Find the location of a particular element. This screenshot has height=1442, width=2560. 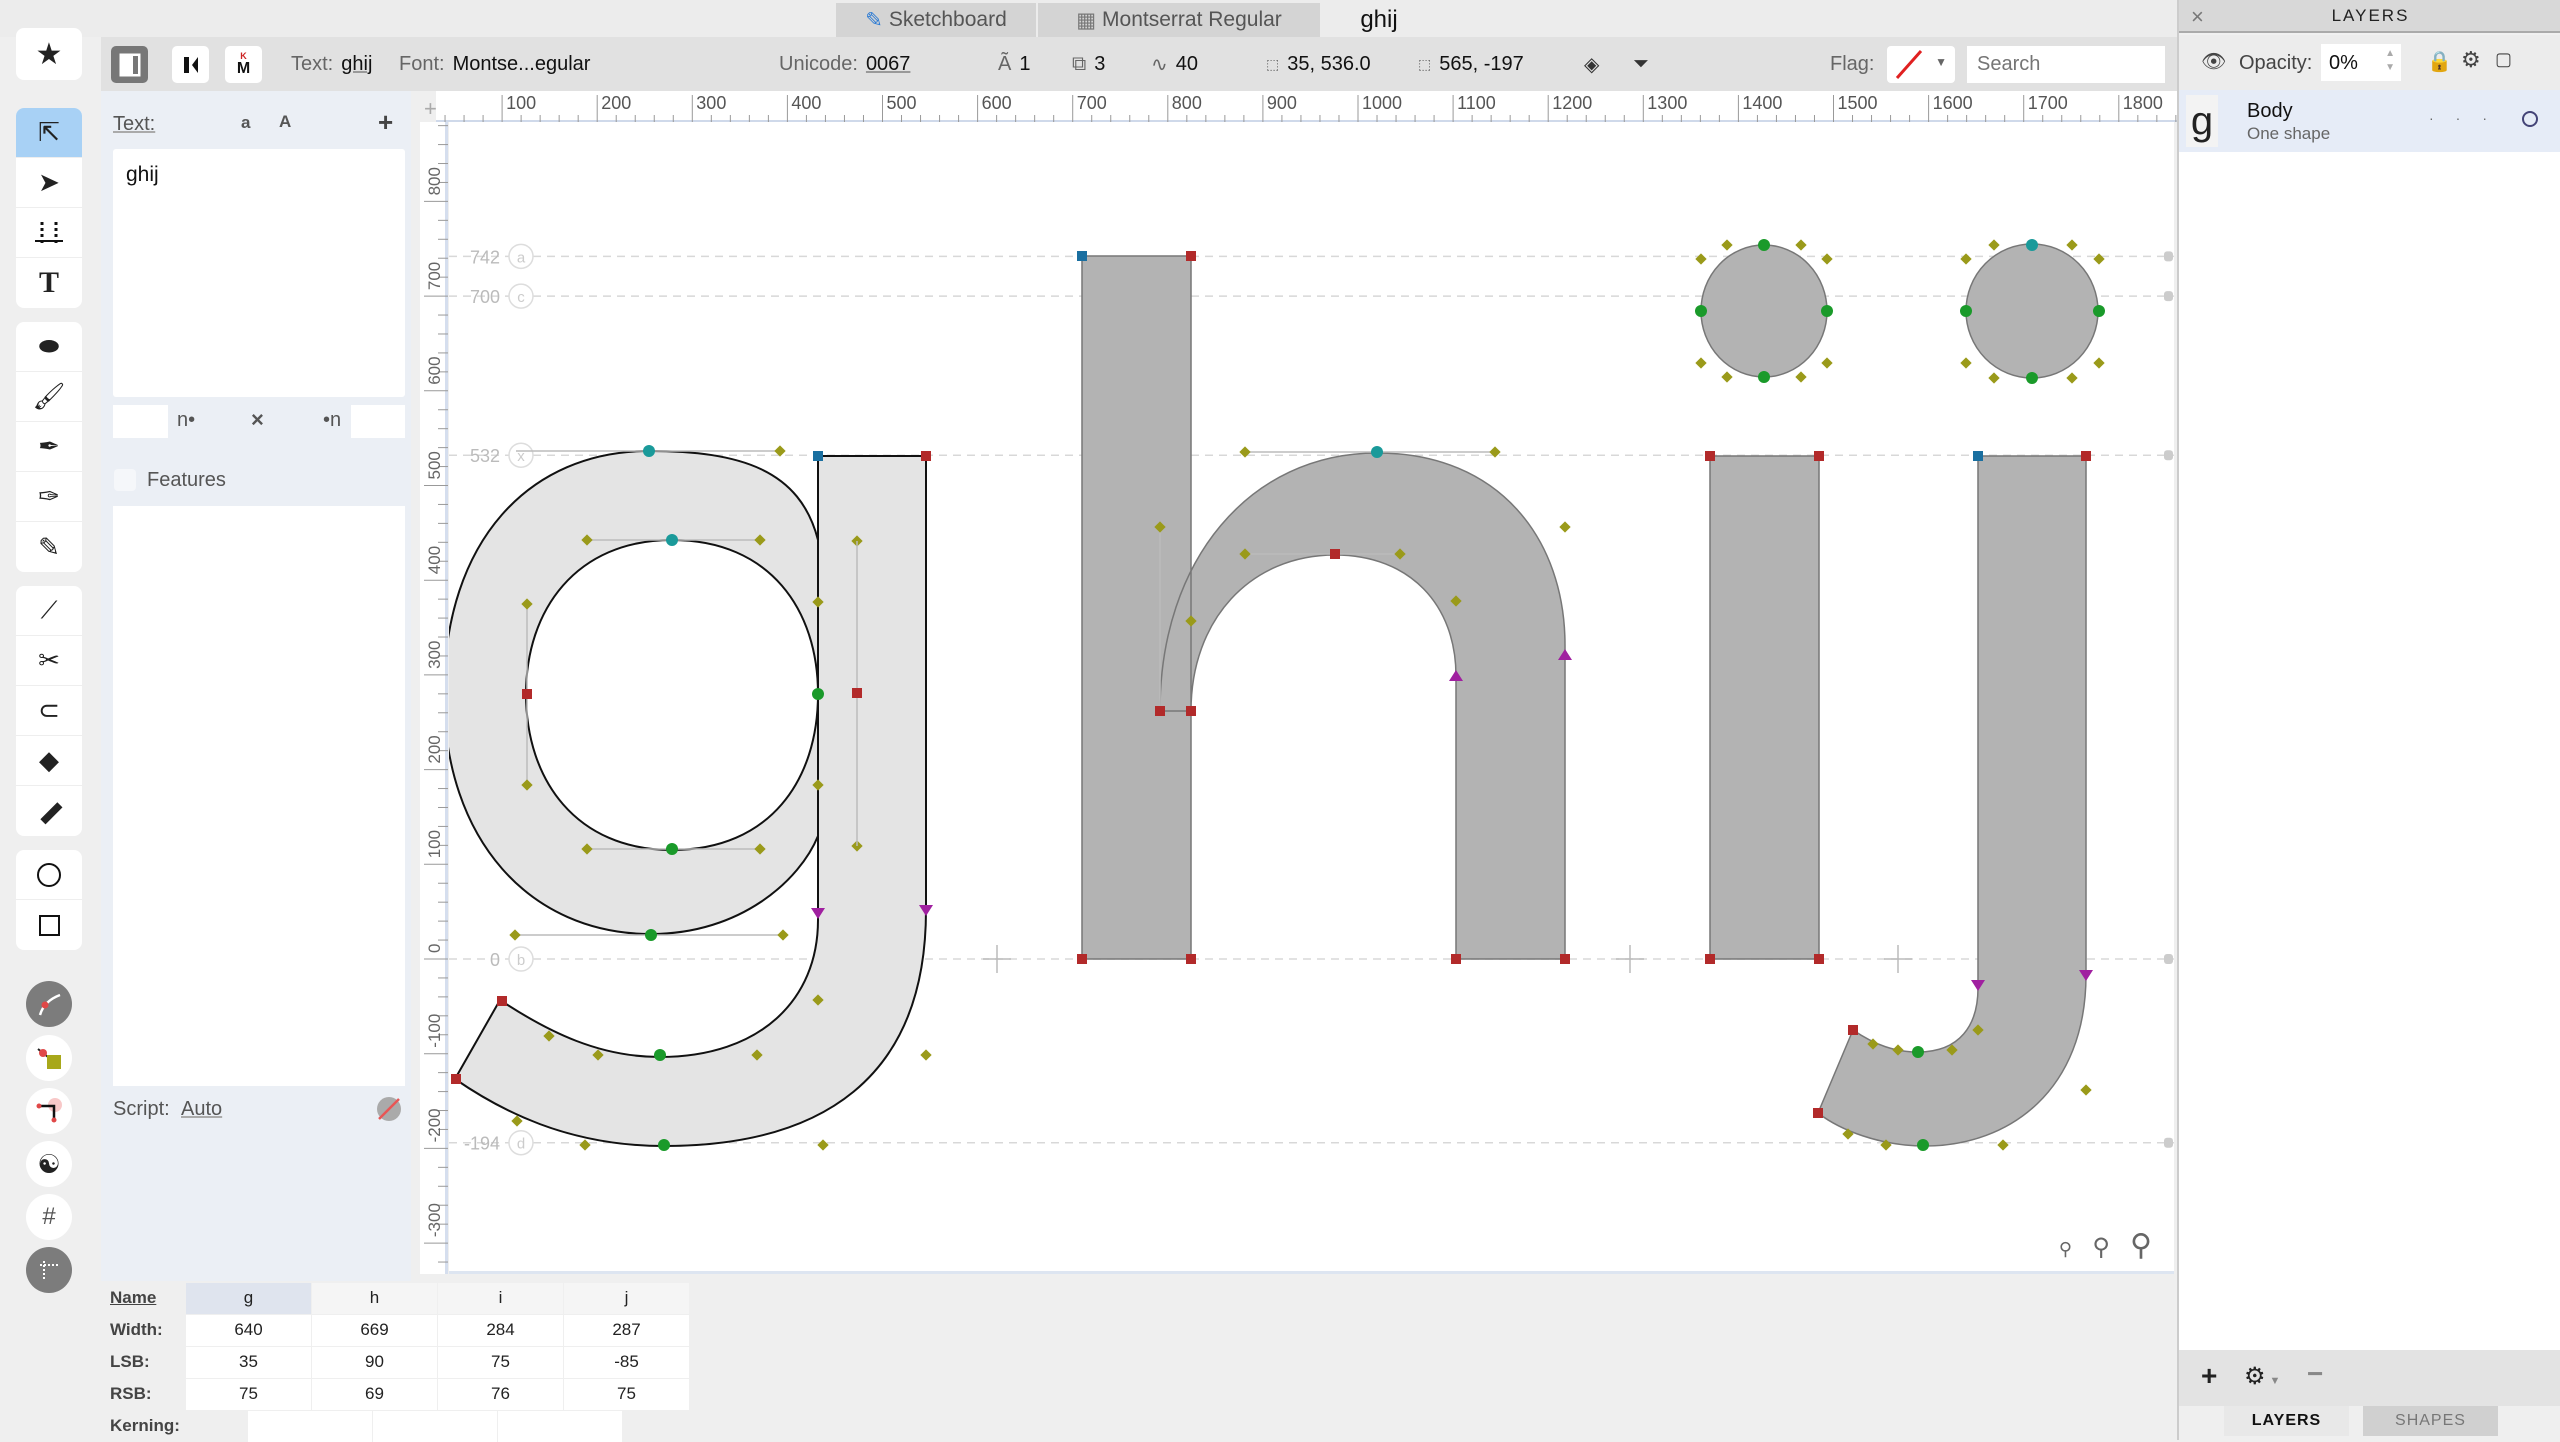

tool-rectangle is located at coordinates (49, 925).